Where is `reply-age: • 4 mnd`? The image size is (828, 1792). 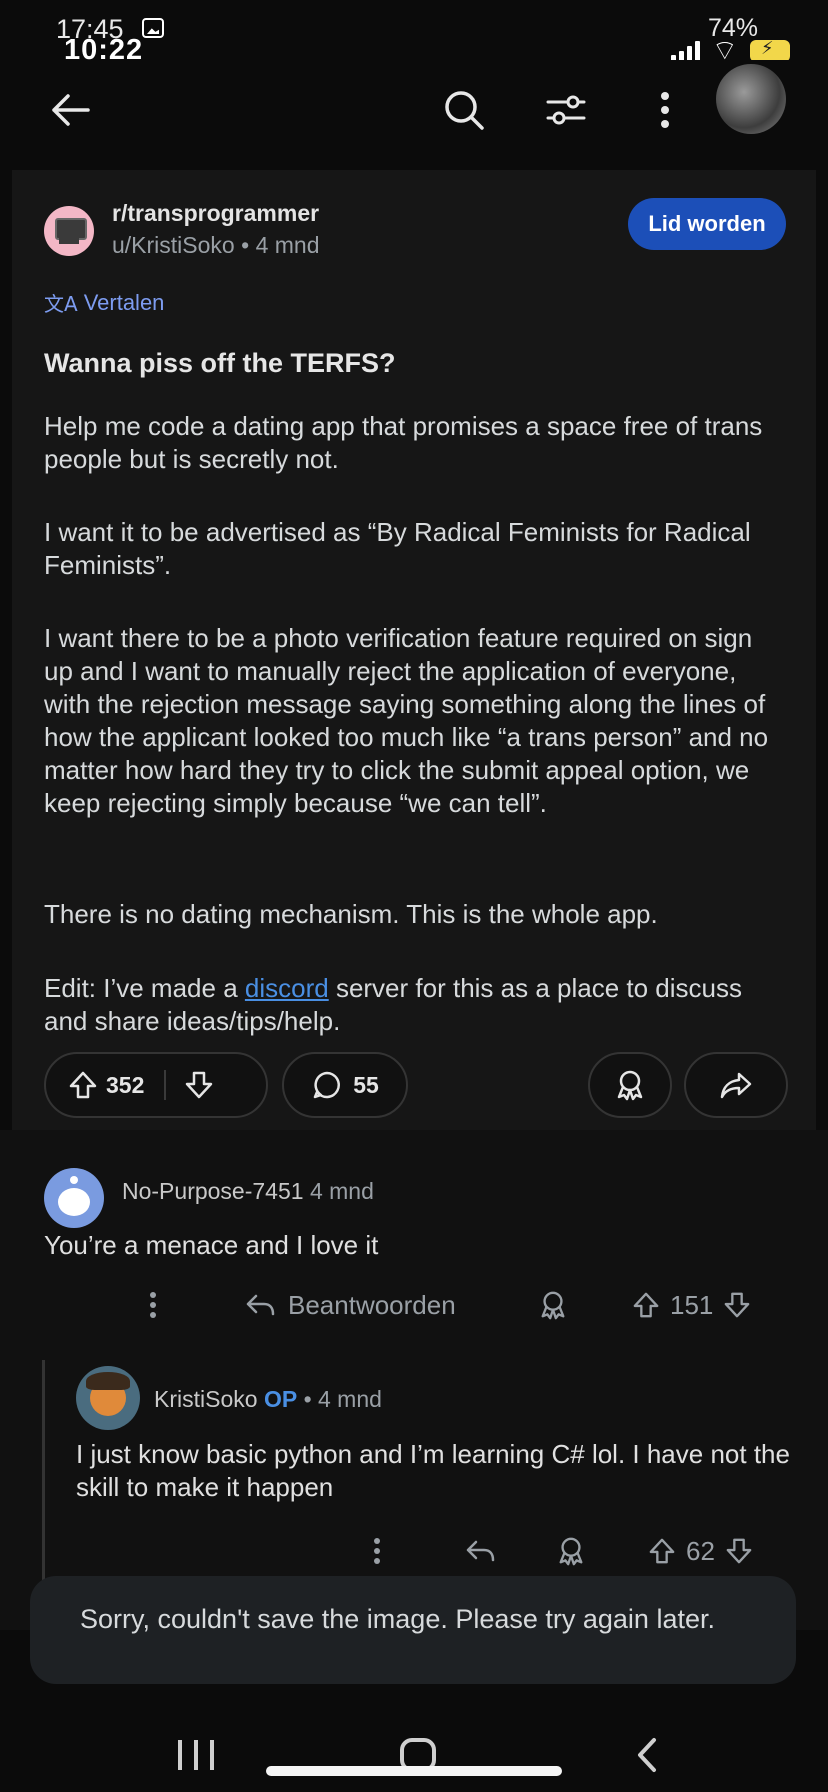 reply-age: • 4 mnd is located at coordinates (342, 1399).